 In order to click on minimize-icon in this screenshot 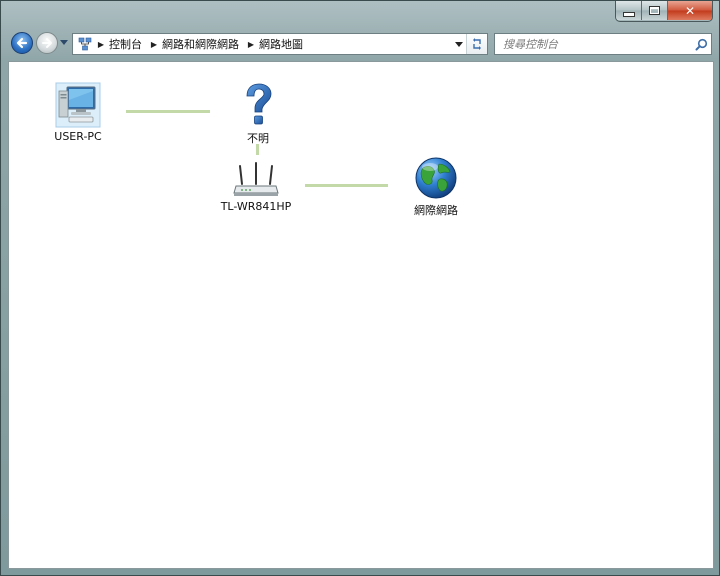, I will do `click(628, 14)`.